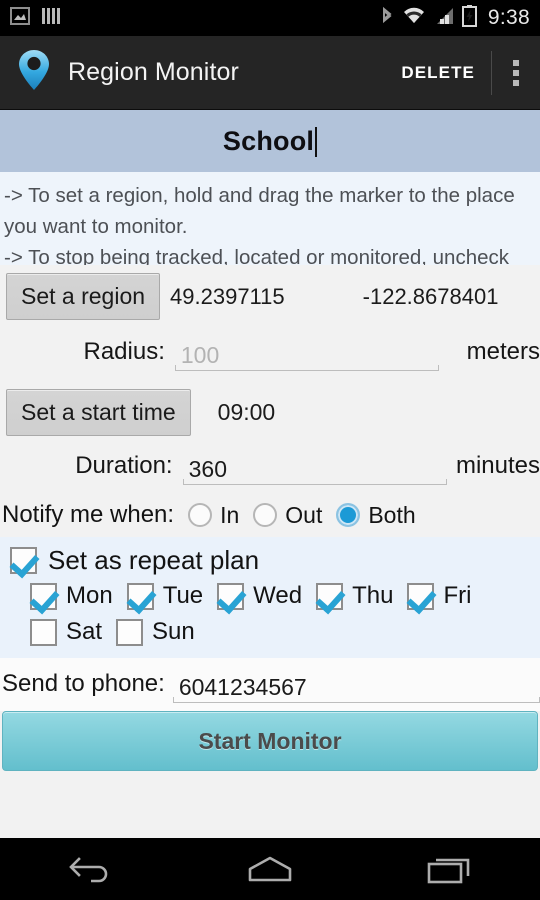  Describe the element at coordinates (88, 514) in the screenshot. I see `notify-label: Notify me when:` at that location.